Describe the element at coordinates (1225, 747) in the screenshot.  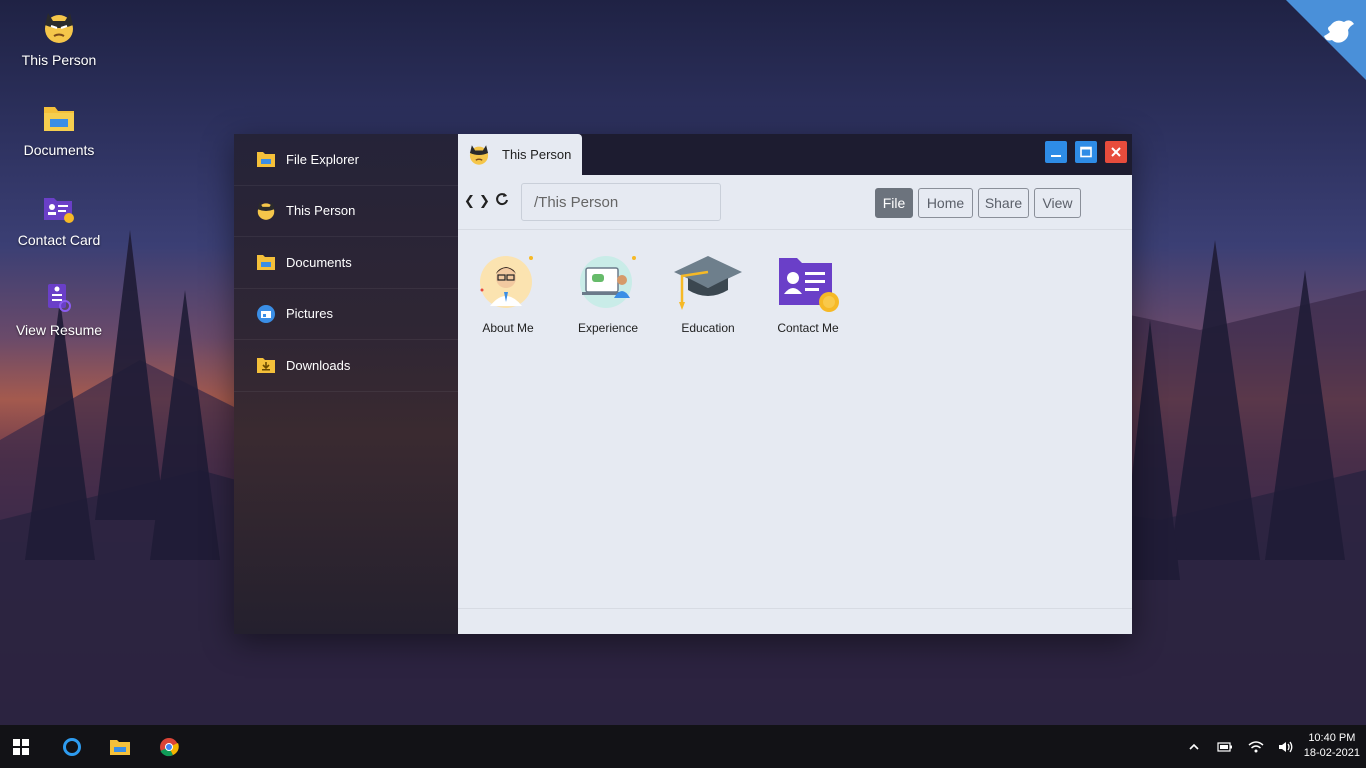
I see `battery-icon` at that location.